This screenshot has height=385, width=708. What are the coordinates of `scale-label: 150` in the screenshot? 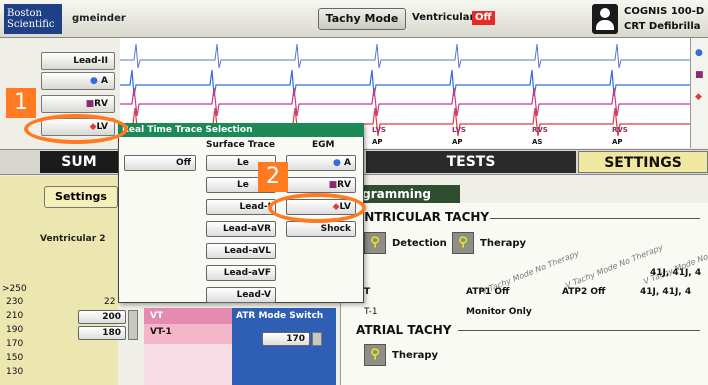 It's located at (15, 358).